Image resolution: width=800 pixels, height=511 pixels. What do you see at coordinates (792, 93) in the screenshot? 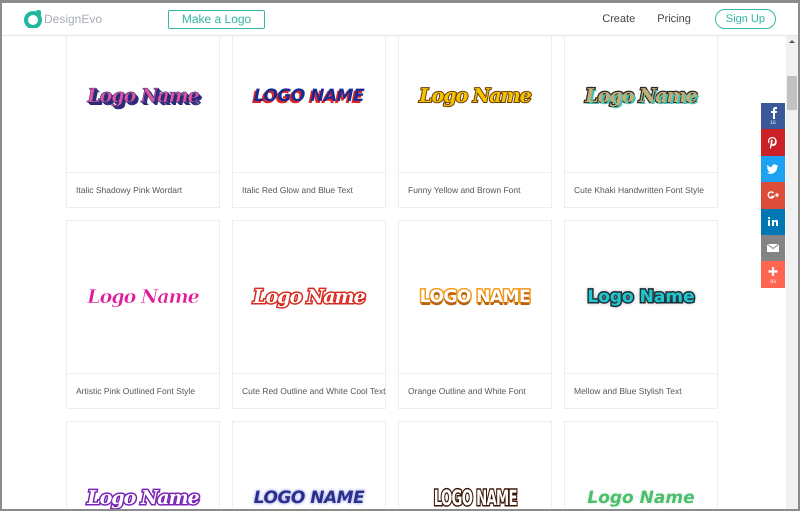
I see `scrollbar-thumb` at bounding box center [792, 93].